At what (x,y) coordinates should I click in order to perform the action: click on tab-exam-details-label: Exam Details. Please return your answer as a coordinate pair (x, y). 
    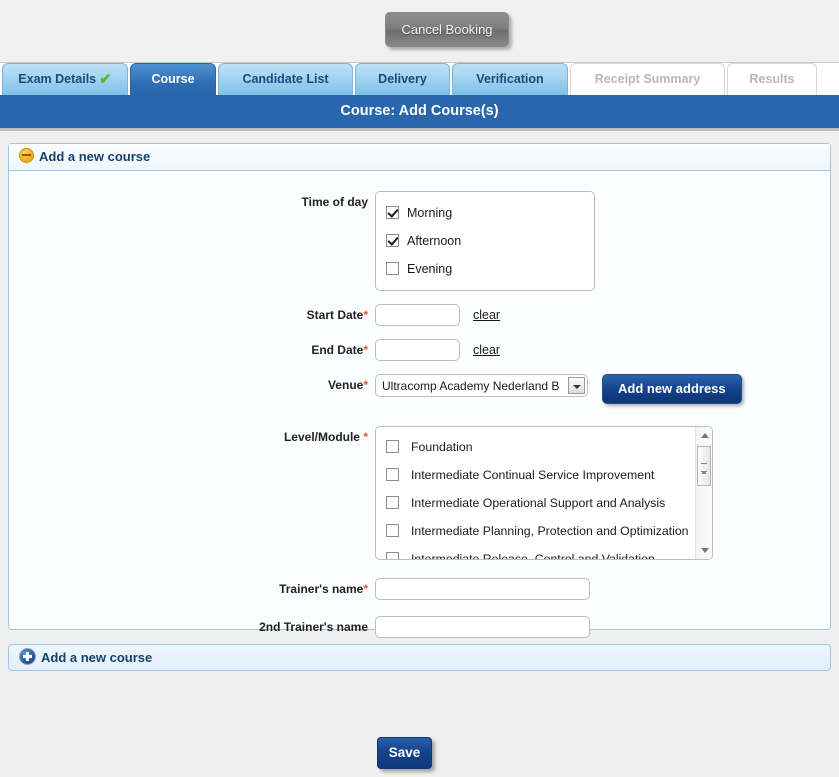
    Looking at the image, I should click on (57, 79).